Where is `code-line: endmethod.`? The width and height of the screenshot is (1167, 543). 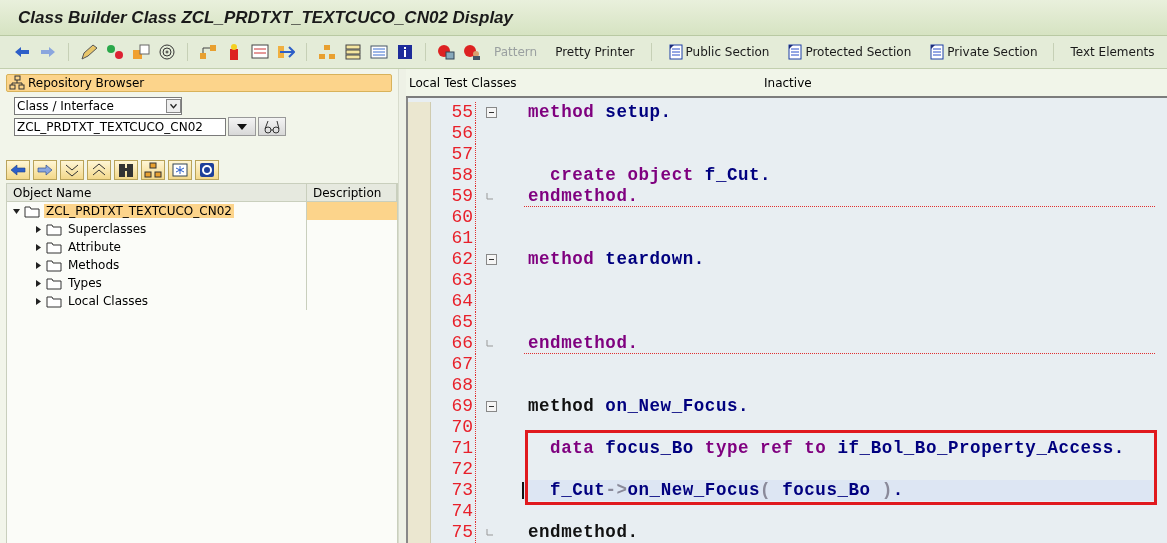
code-line: endmethod. is located at coordinates (583, 196).